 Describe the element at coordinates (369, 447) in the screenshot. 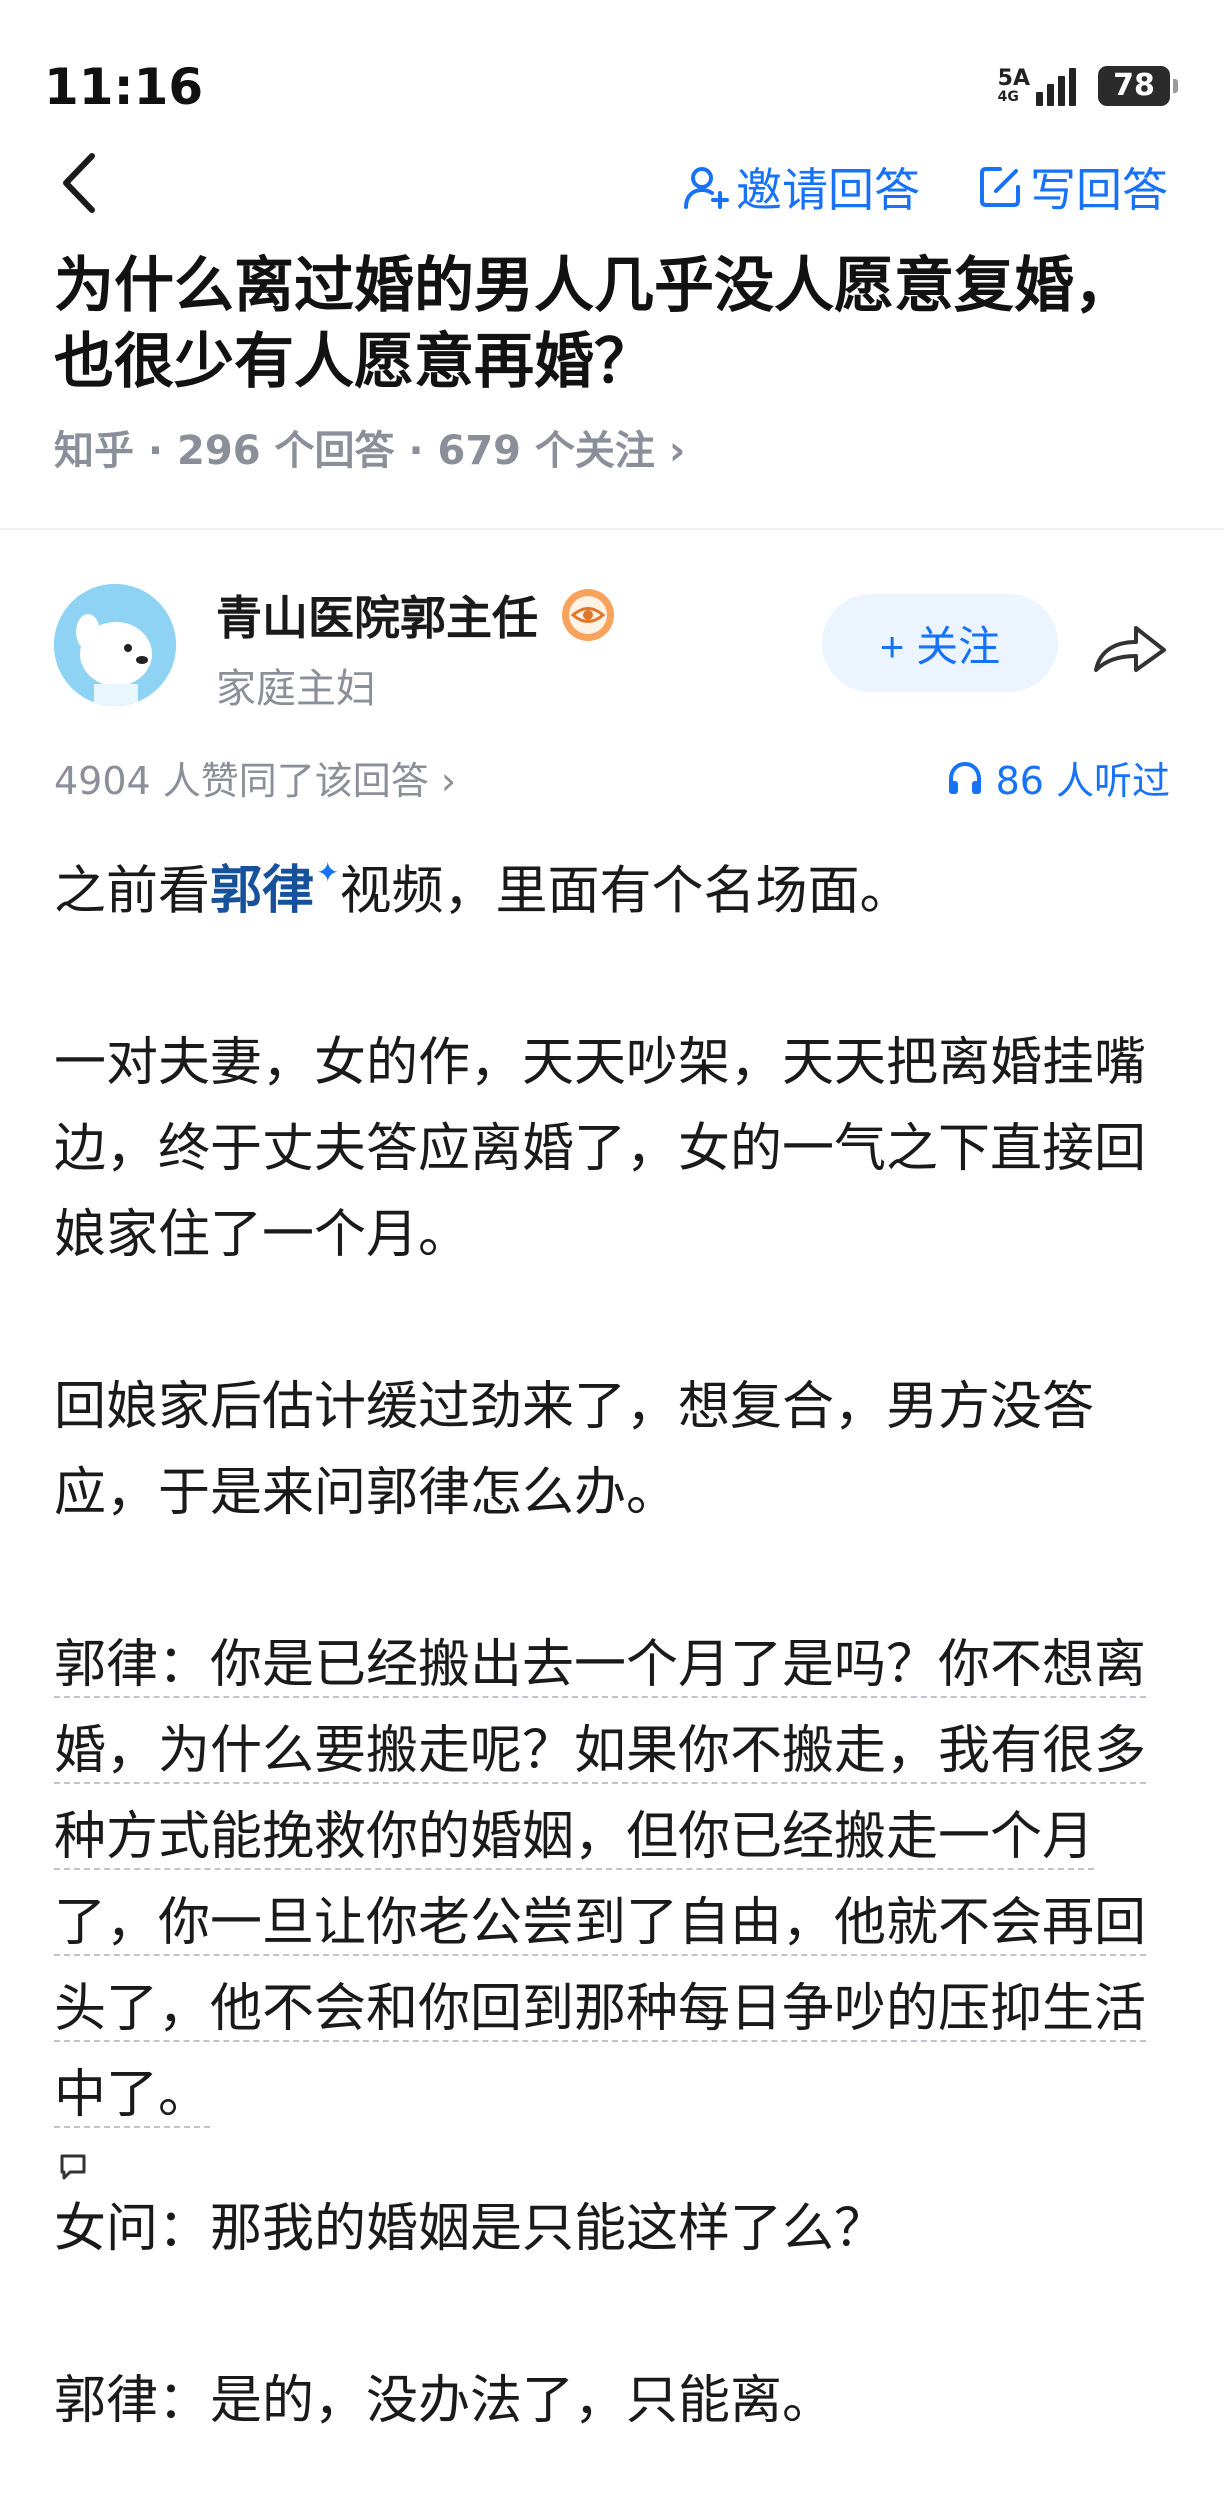

I see `question-meta: 知乎 · 296 个回答 · 679 个关注 ›` at that location.